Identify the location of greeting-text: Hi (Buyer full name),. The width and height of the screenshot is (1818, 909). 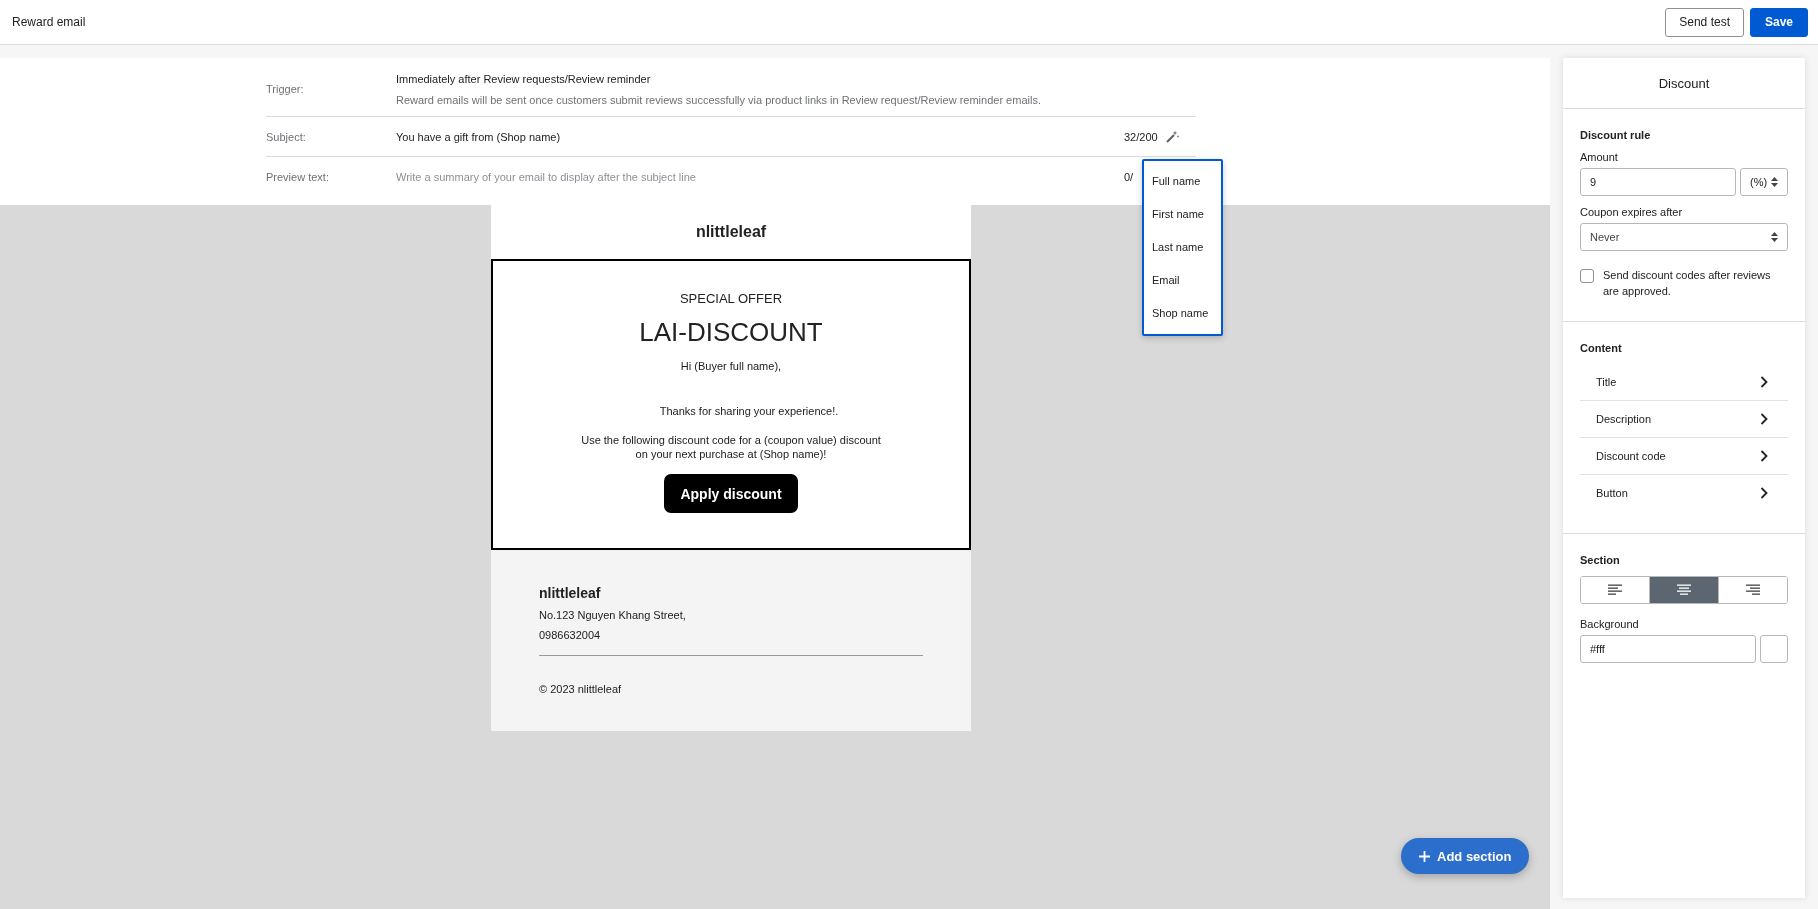
(731, 366).